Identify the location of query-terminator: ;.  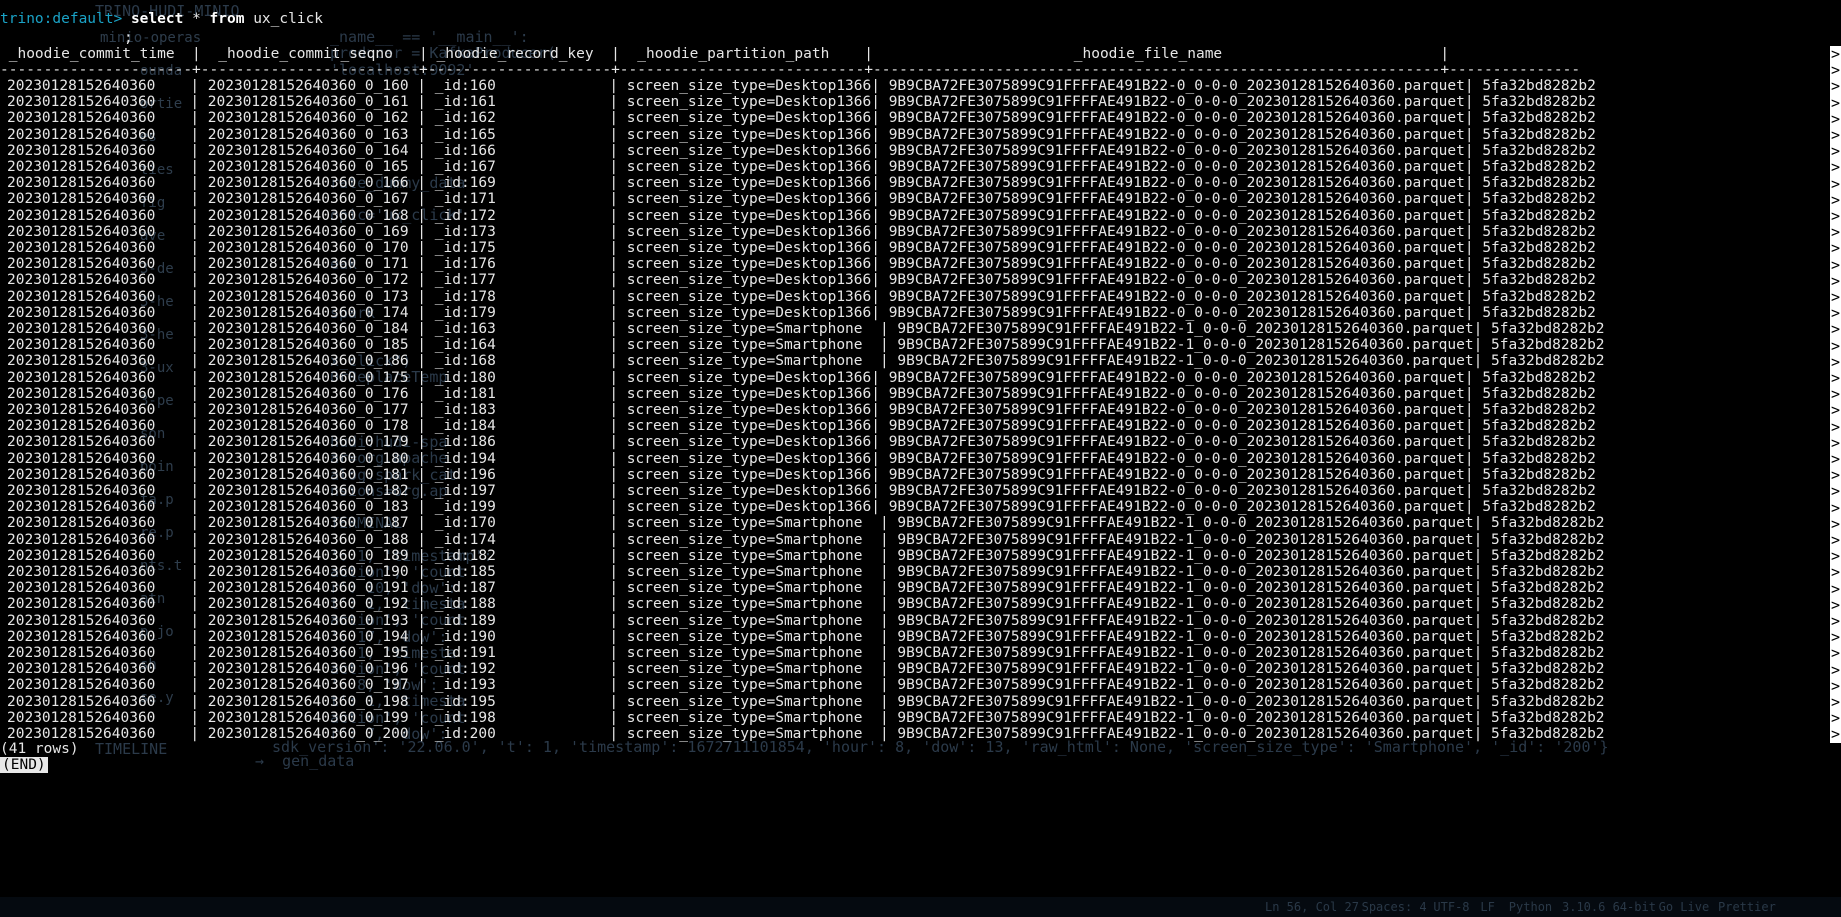
(128, 38).